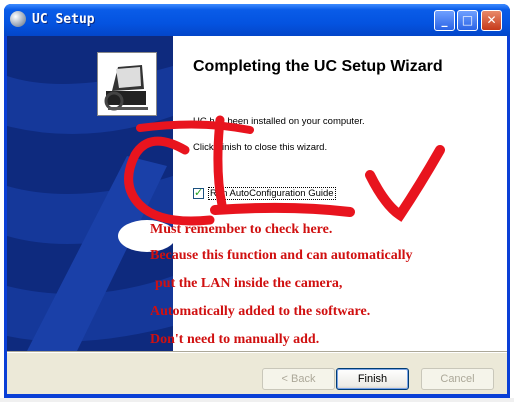 Image resolution: width=514 pixels, height=402 pixels. Describe the element at coordinates (444, 20) in the screenshot. I see `minimize-button: _` at that location.